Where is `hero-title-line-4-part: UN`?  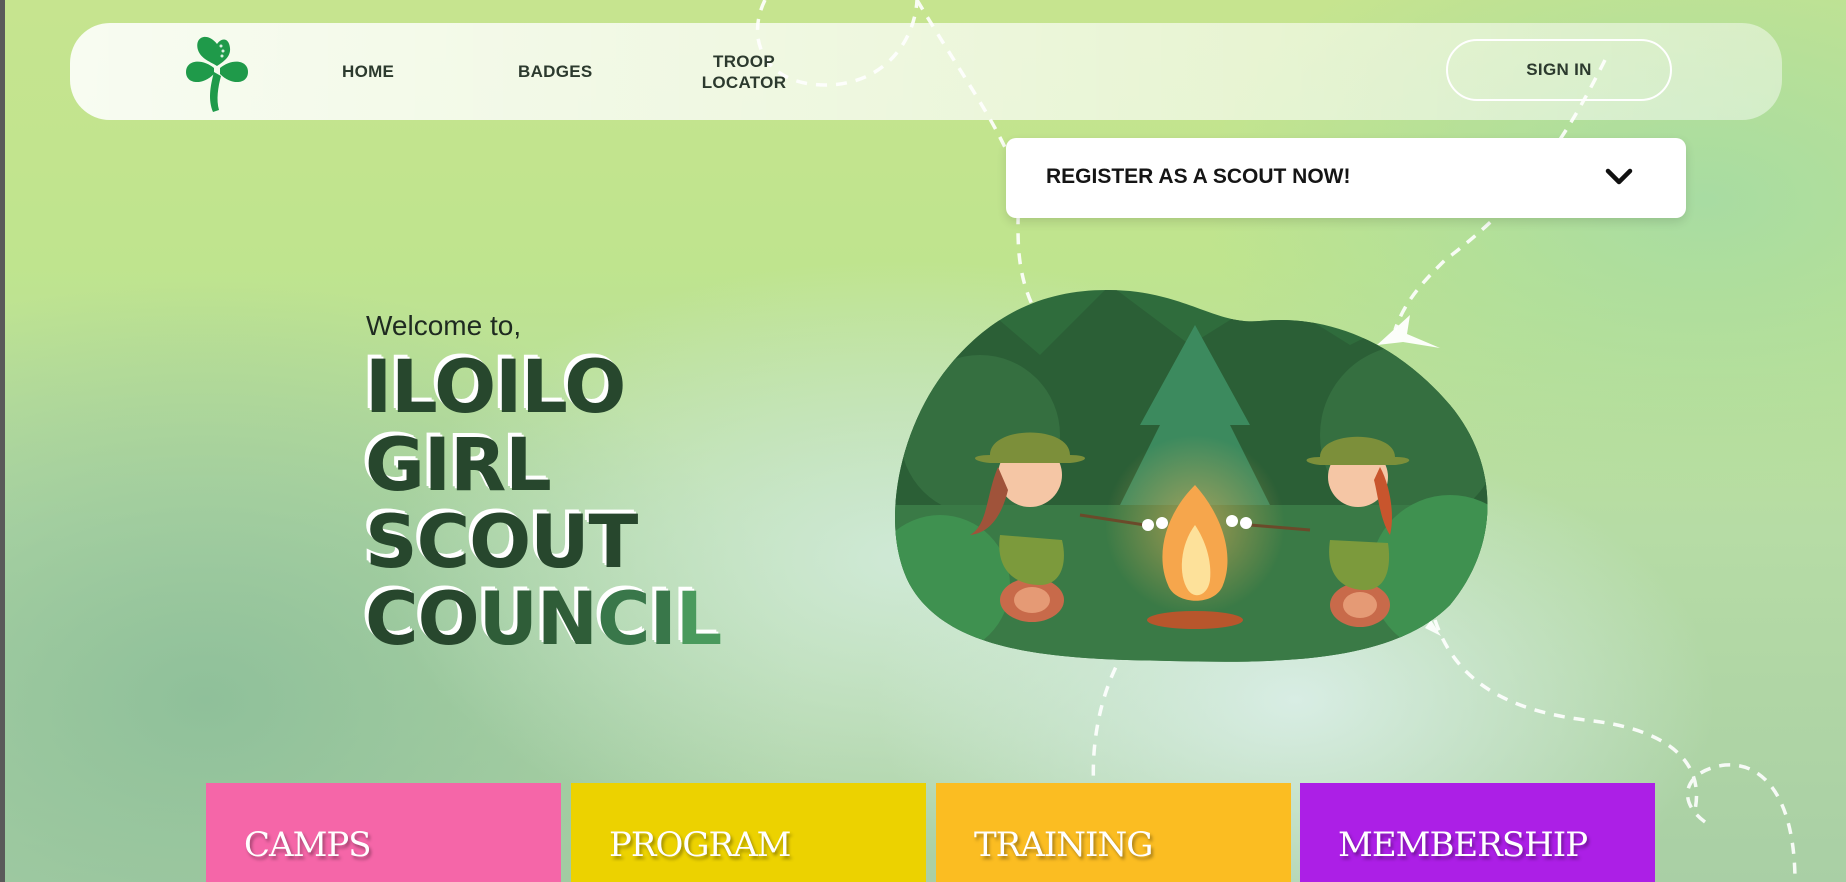
hero-title-line-4-part: UN is located at coordinates (538, 619).